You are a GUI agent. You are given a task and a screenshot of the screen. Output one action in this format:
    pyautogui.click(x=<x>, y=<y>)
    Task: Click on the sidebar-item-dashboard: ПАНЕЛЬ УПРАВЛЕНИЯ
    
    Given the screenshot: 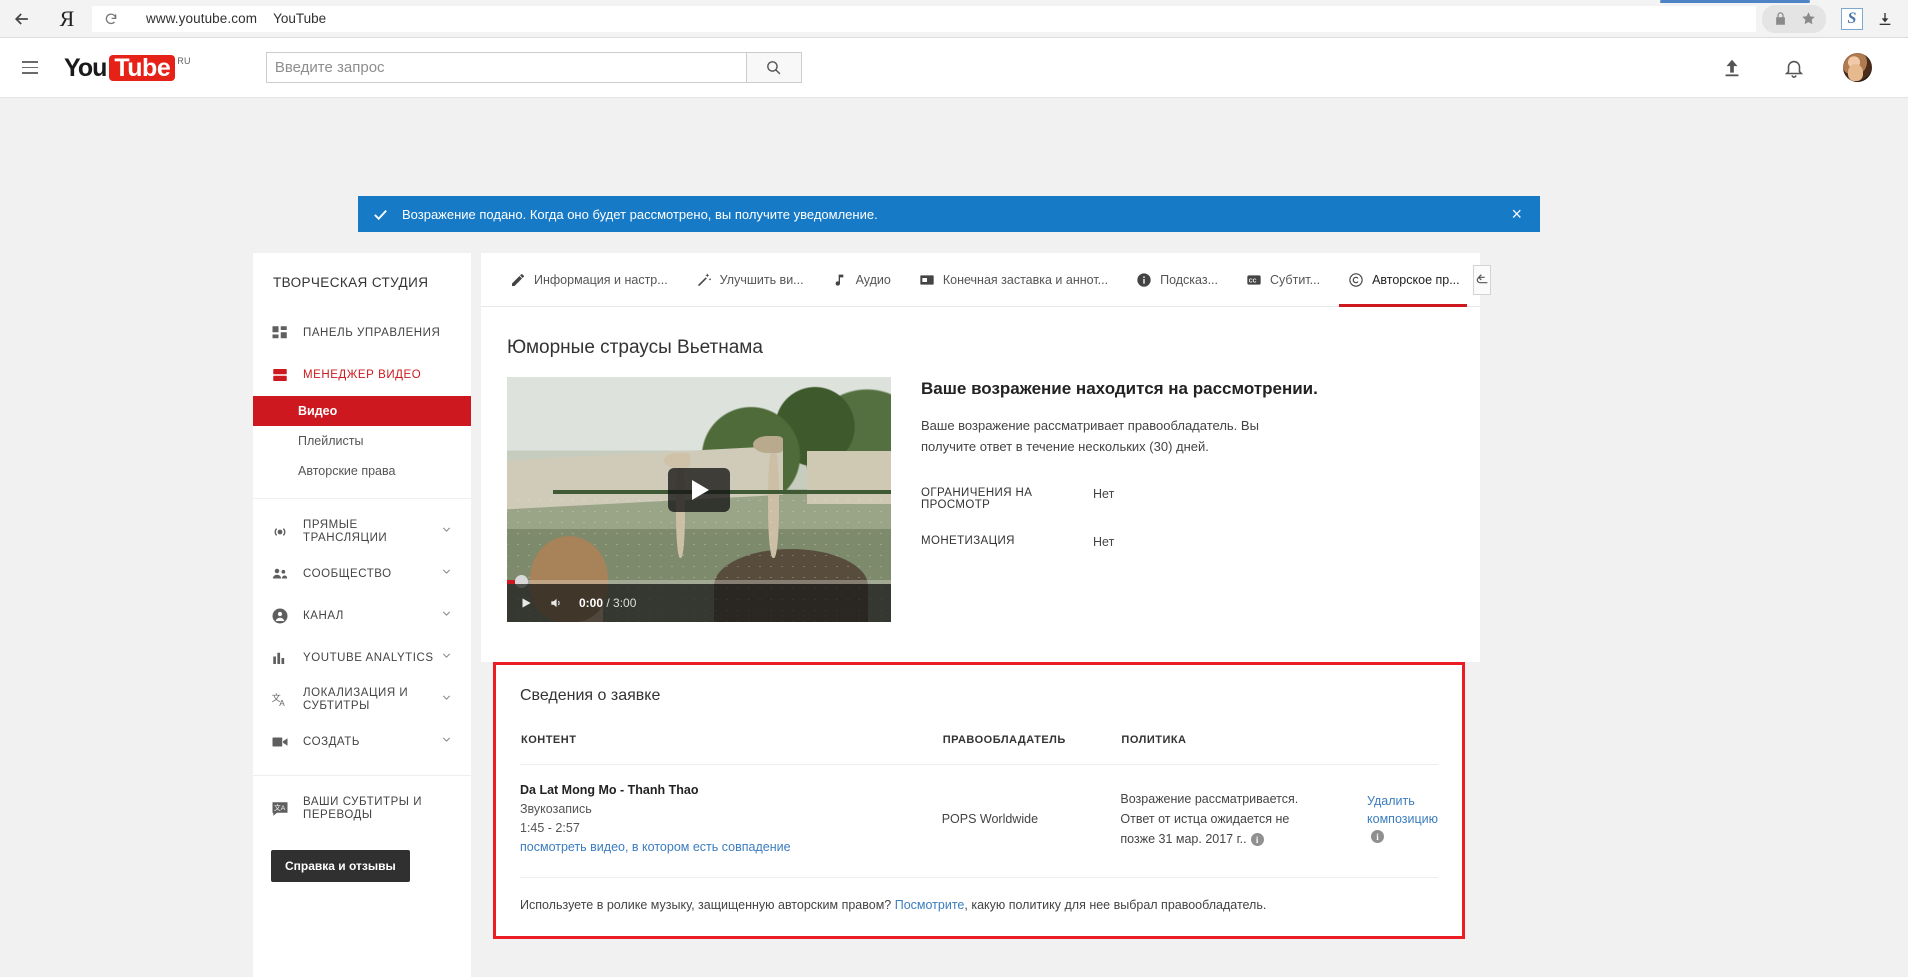 What is the action you would take?
    pyautogui.click(x=362, y=333)
    